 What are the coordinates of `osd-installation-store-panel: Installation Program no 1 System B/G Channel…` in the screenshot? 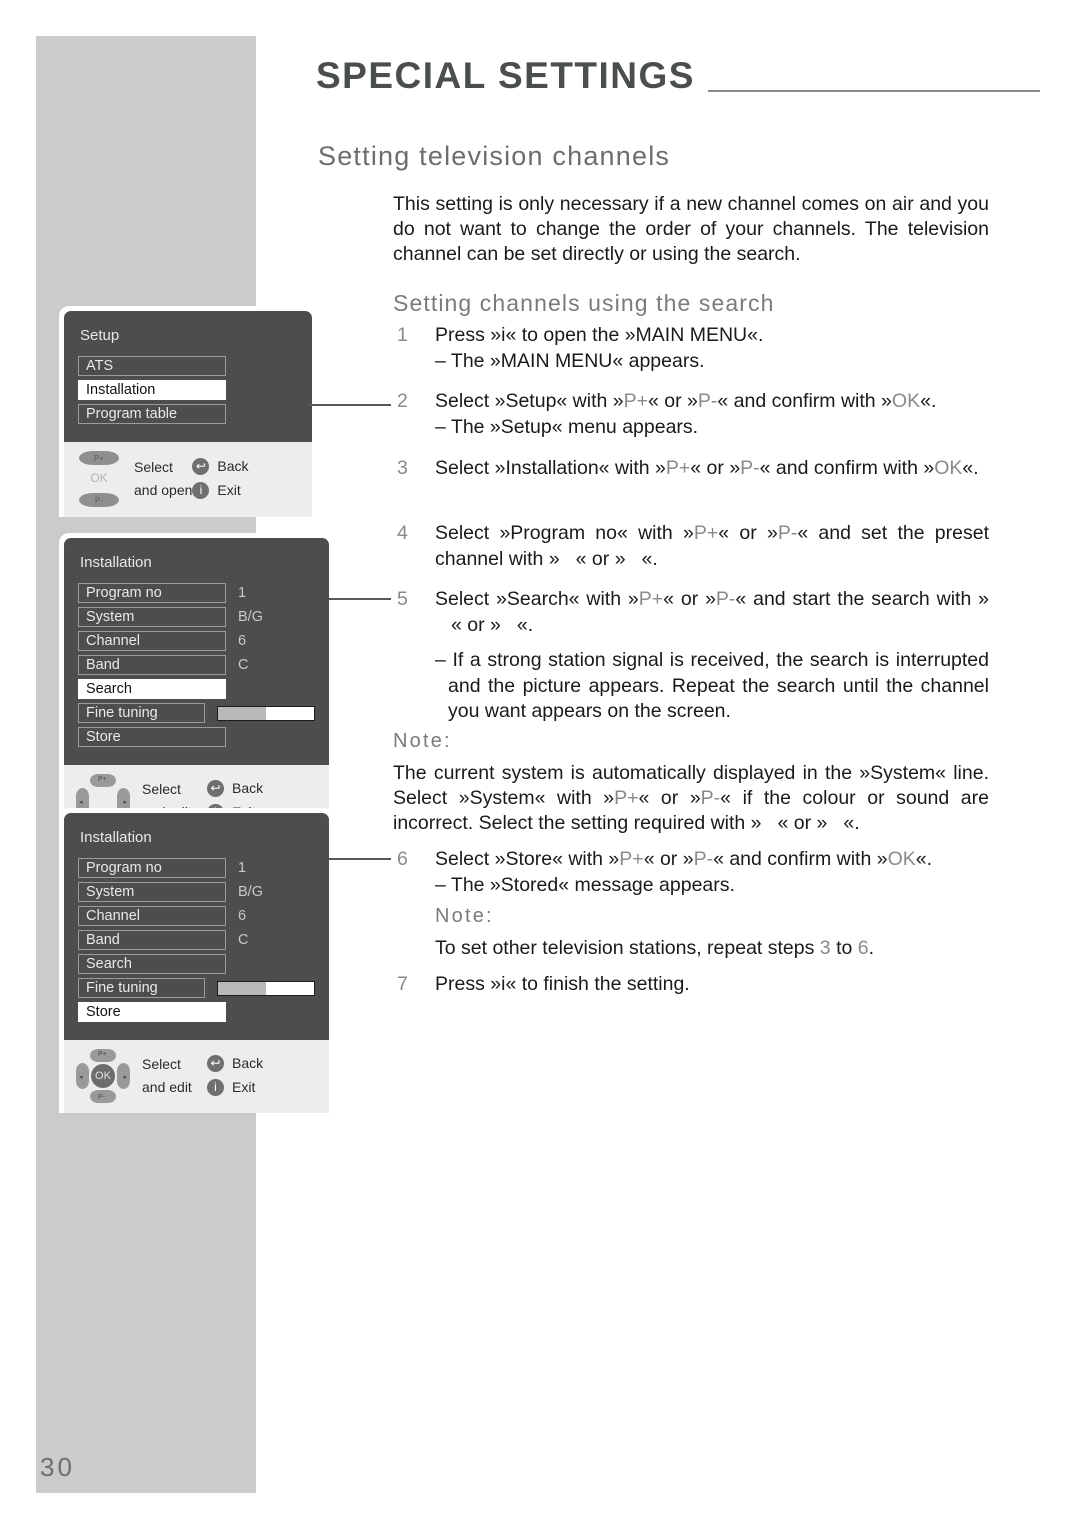 It's located at (196, 960).